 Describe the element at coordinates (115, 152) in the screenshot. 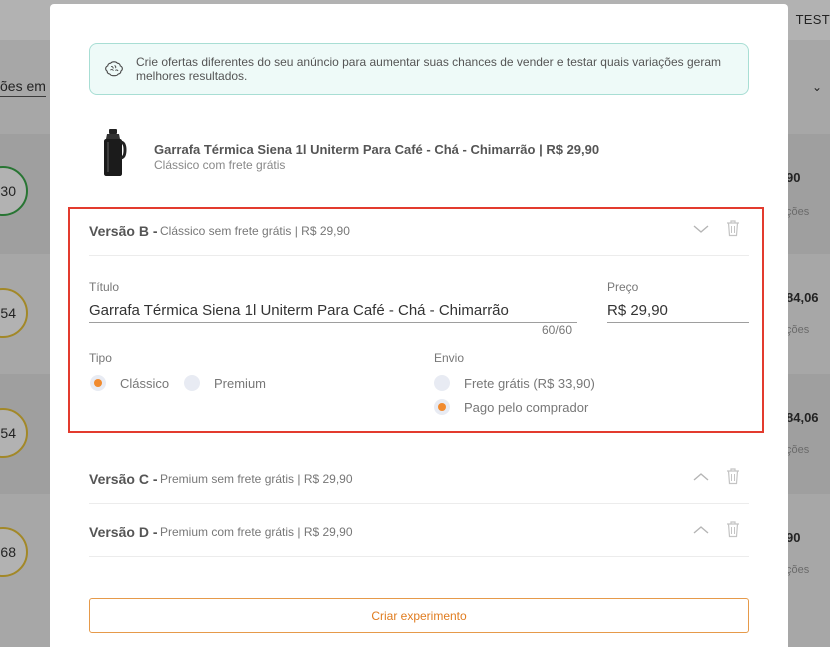

I see `thermos-thumbnail` at that location.